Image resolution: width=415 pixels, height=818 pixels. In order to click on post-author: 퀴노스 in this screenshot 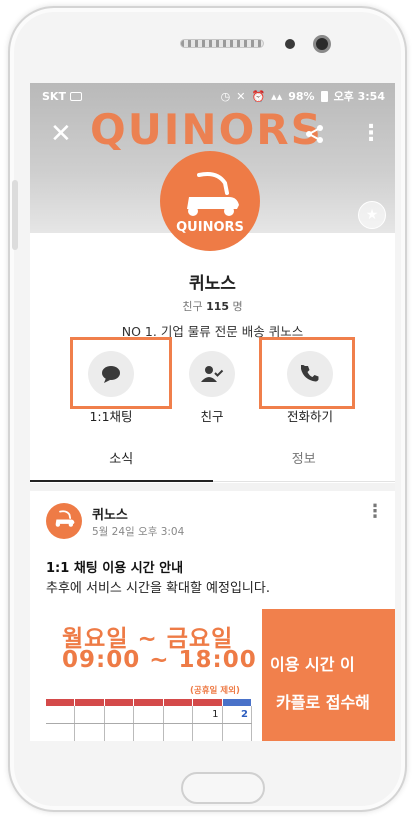, I will do `click(110, 515)`.